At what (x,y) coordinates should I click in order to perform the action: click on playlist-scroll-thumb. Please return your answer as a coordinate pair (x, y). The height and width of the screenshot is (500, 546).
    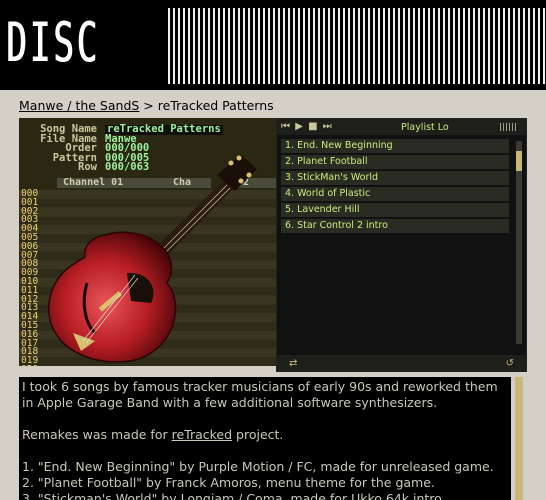
    Looking at the image, I should click on (519, 161).